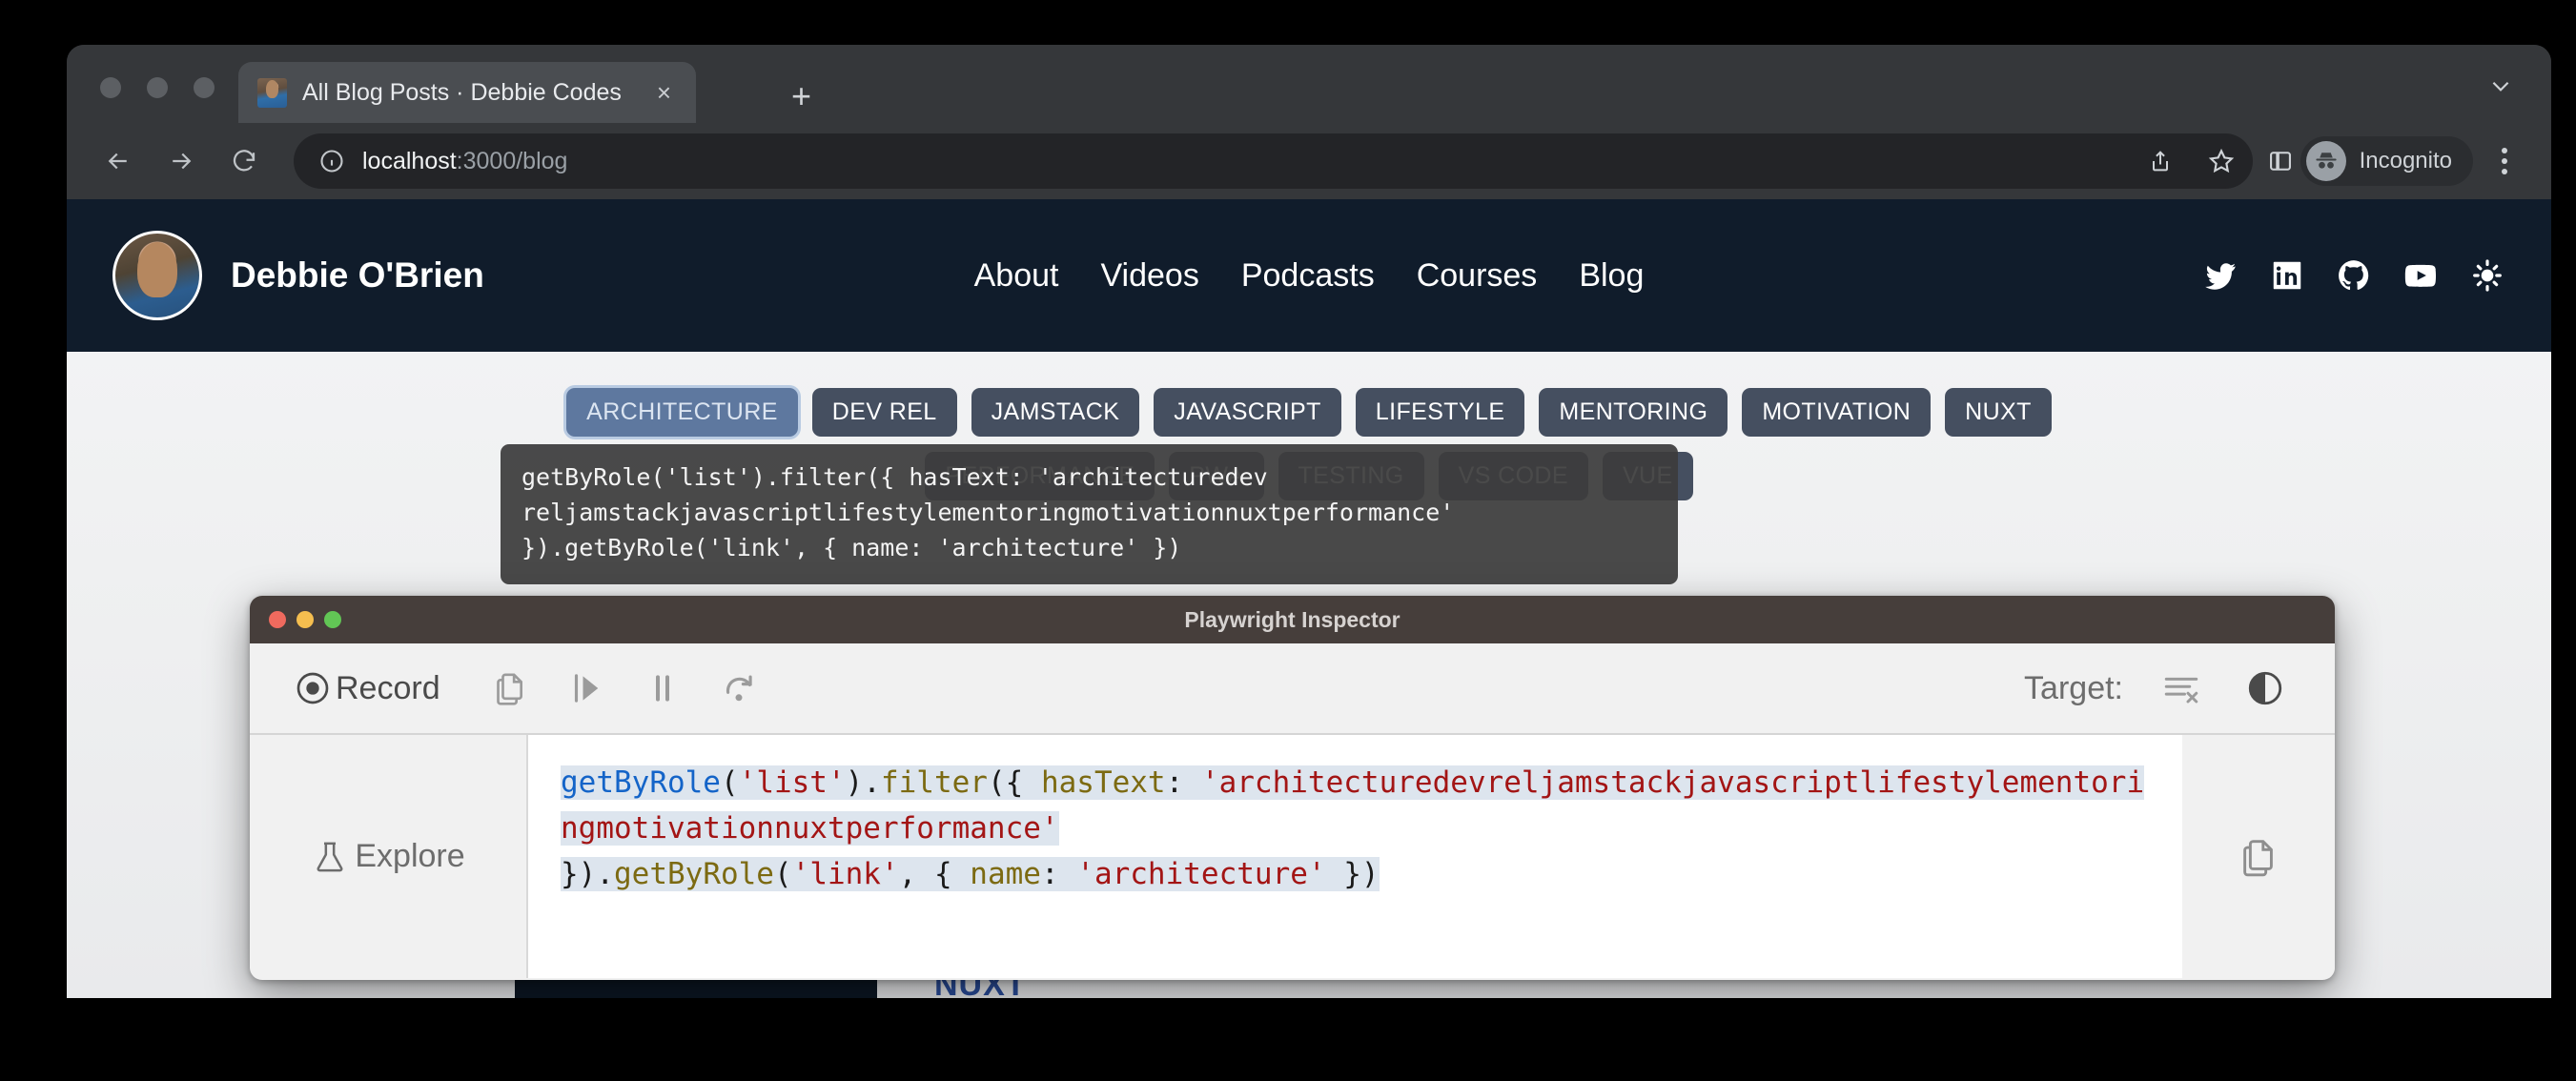 This screenshot has width=2576, height=1081. I want to click on chevron-down-icon, so click(2500, 86).